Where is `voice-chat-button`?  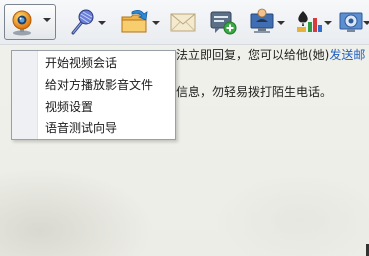 voice-chat-button is located at coordinates (85, 22).